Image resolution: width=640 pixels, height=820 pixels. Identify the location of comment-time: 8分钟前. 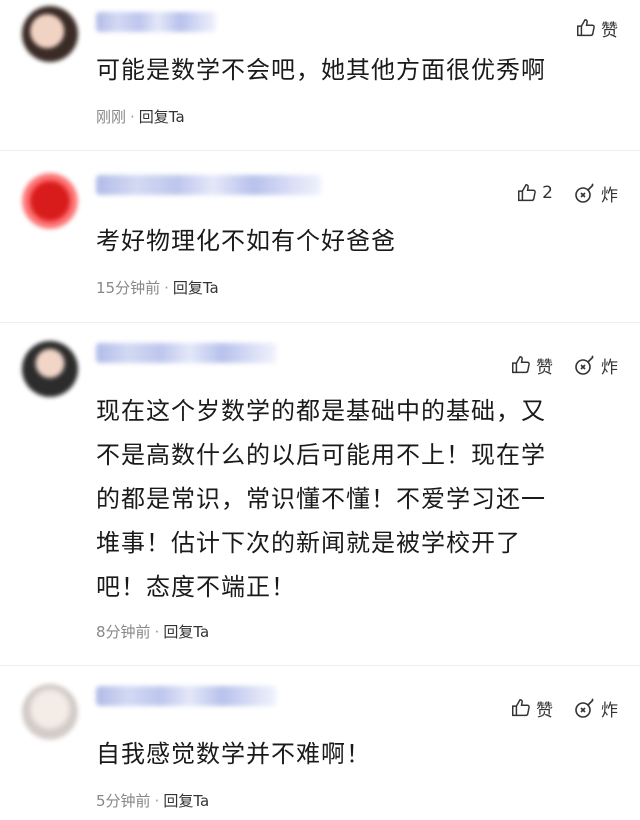
(123, 632).